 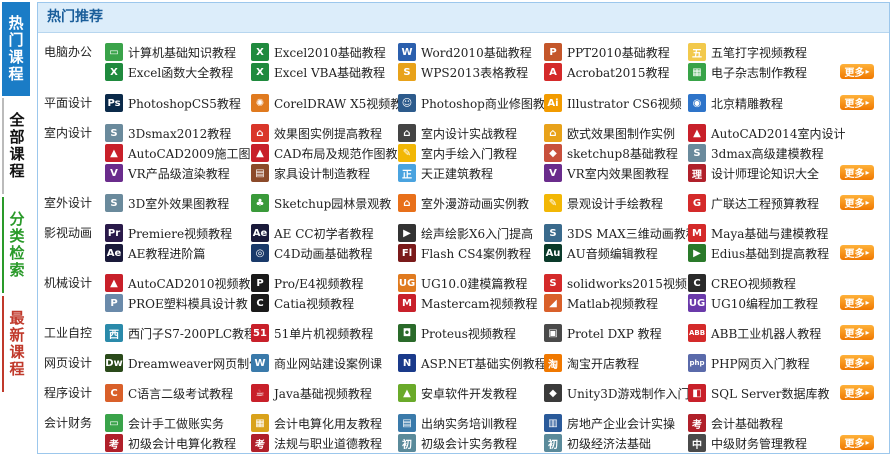 I want to click on course-link: C C语言二级考试教程, so click(x=169, y=393).